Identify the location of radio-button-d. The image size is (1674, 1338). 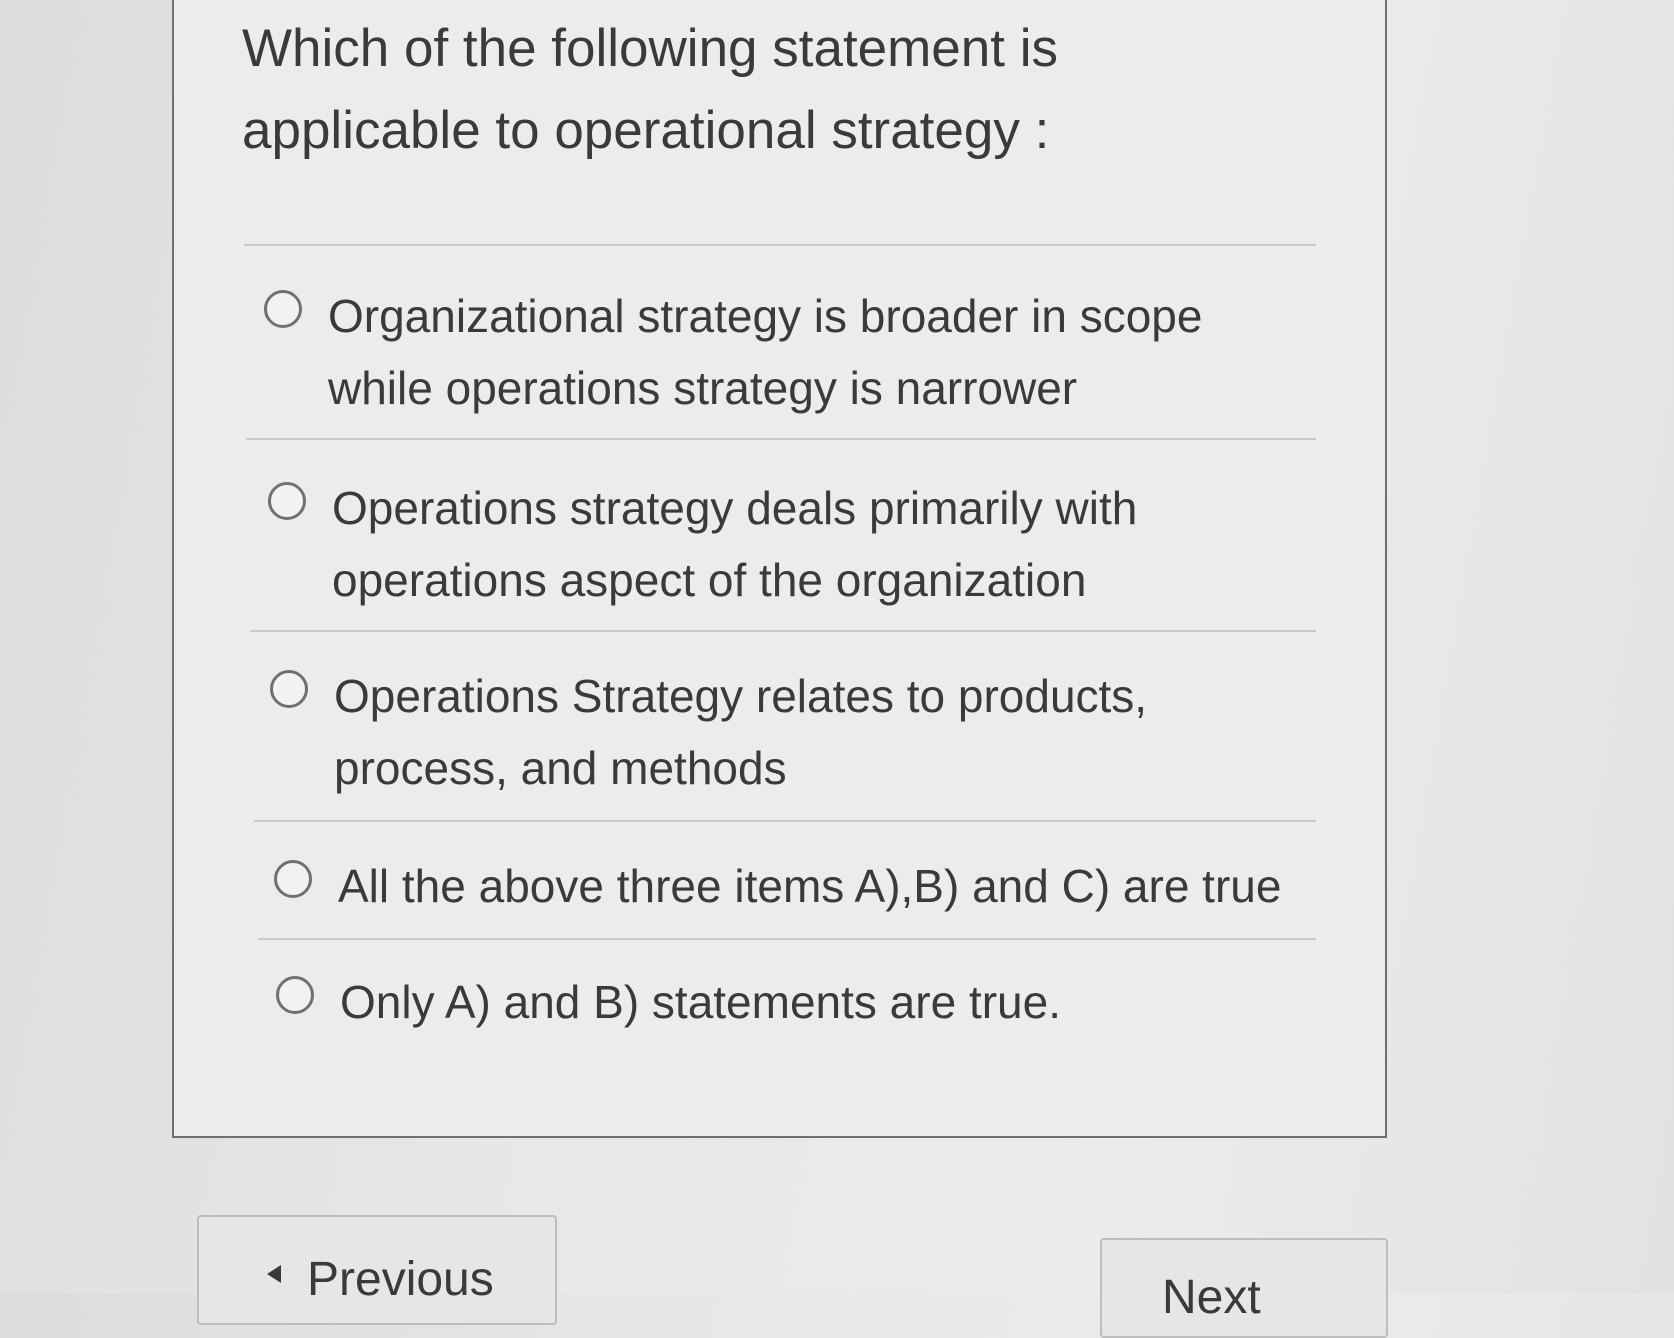
(293, 879).